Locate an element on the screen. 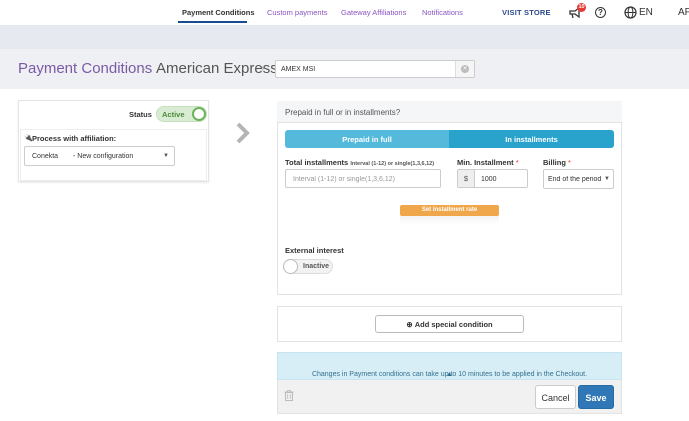  save-label: Save is located at coordinates (596, 398).